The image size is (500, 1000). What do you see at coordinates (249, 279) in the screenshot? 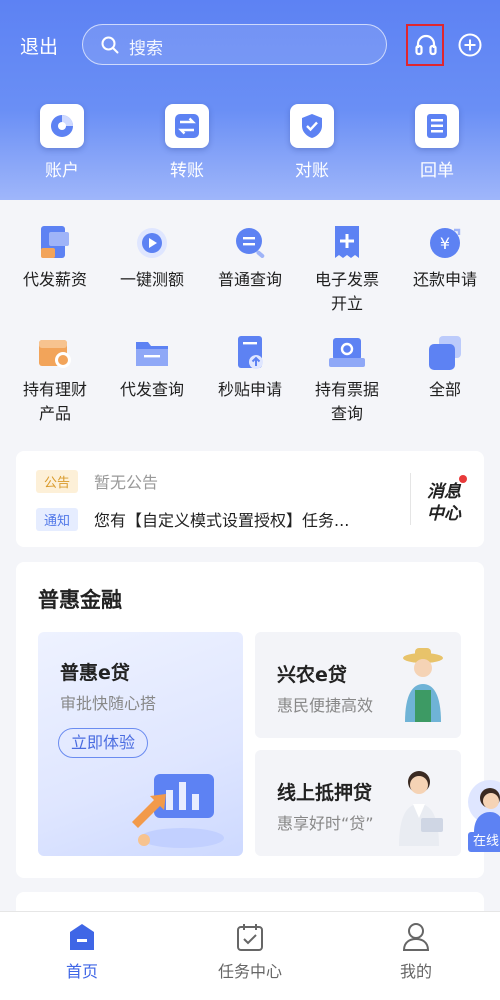
I see `service-label: 普通查询` at bounding box center [249, 279].